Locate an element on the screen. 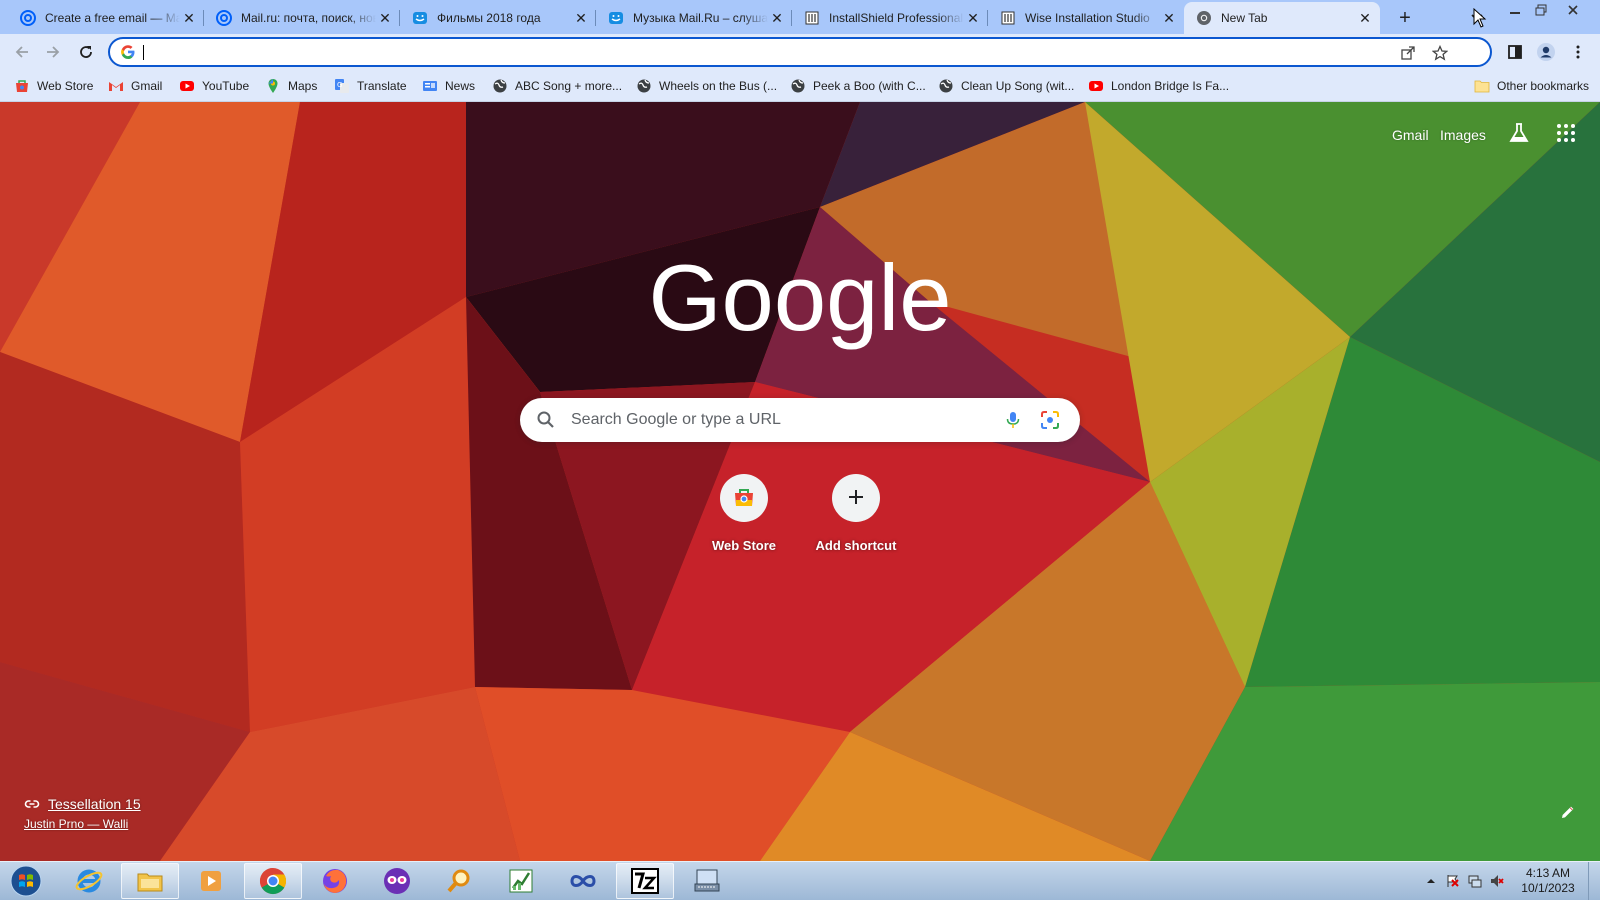 The image size is (1600, 900). translate-icon: G is located at coordinates (342, 86).